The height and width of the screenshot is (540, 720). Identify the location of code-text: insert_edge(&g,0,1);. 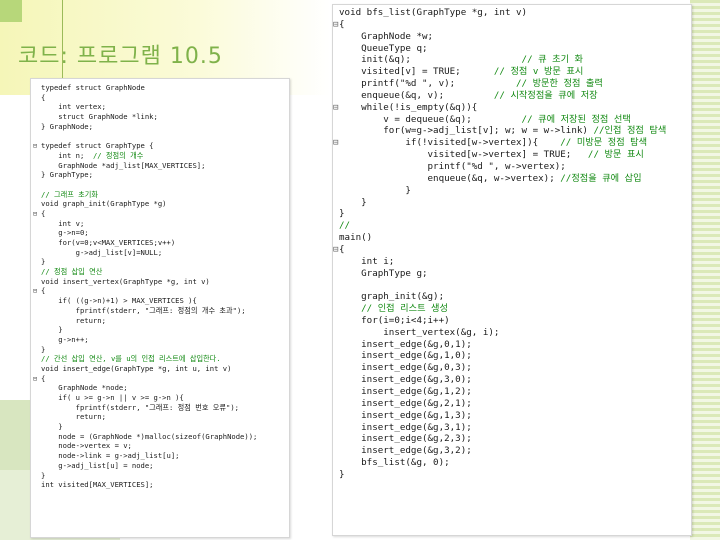
(405, 344).